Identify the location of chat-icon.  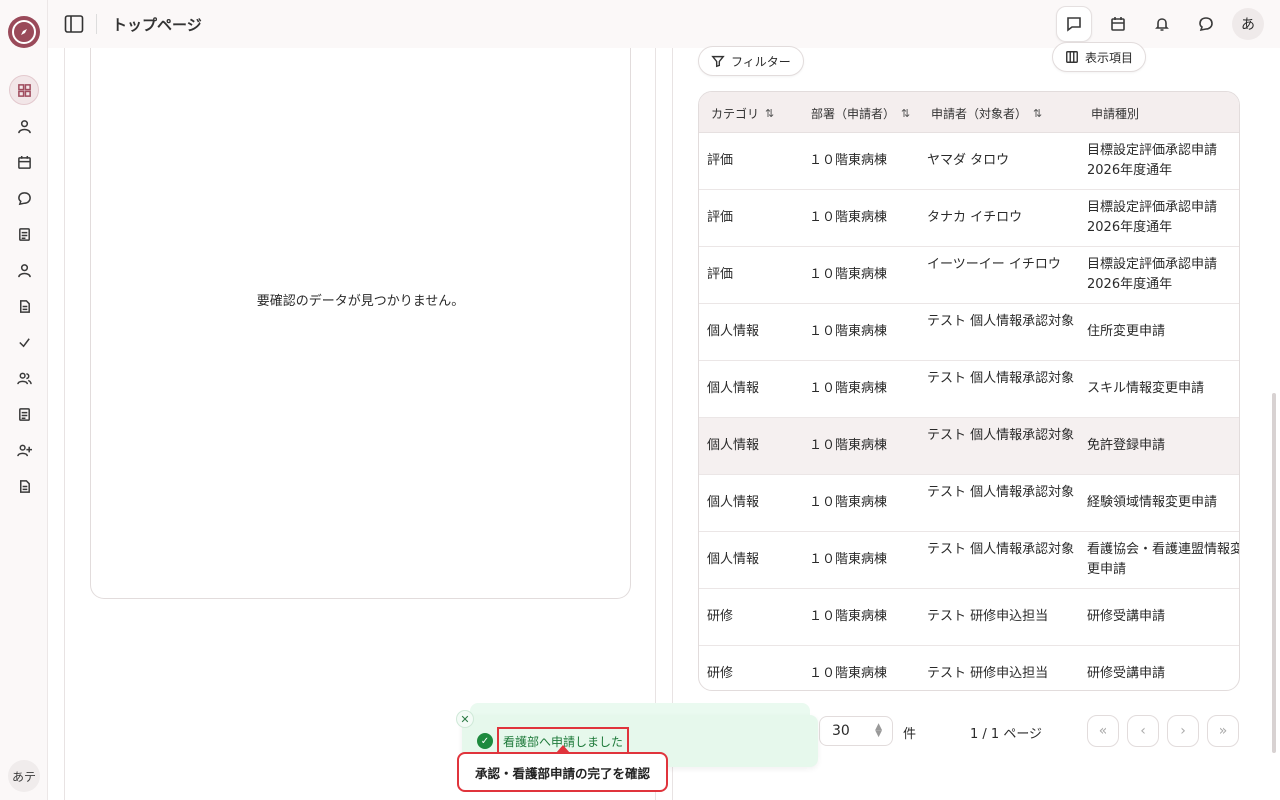
(24, 198).